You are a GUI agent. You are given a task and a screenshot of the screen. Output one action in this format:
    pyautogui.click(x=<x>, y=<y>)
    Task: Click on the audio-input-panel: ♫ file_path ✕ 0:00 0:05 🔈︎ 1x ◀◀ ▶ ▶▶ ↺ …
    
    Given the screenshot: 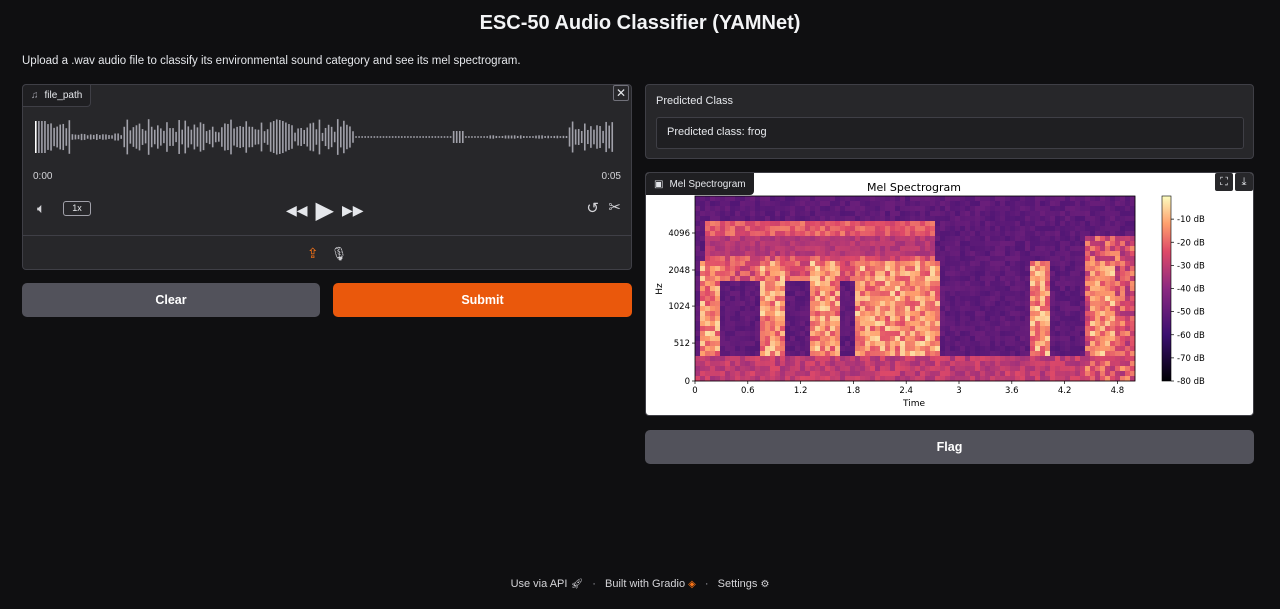 What is the action you would take?
    pyautogui.click(x=327, y=177)
    